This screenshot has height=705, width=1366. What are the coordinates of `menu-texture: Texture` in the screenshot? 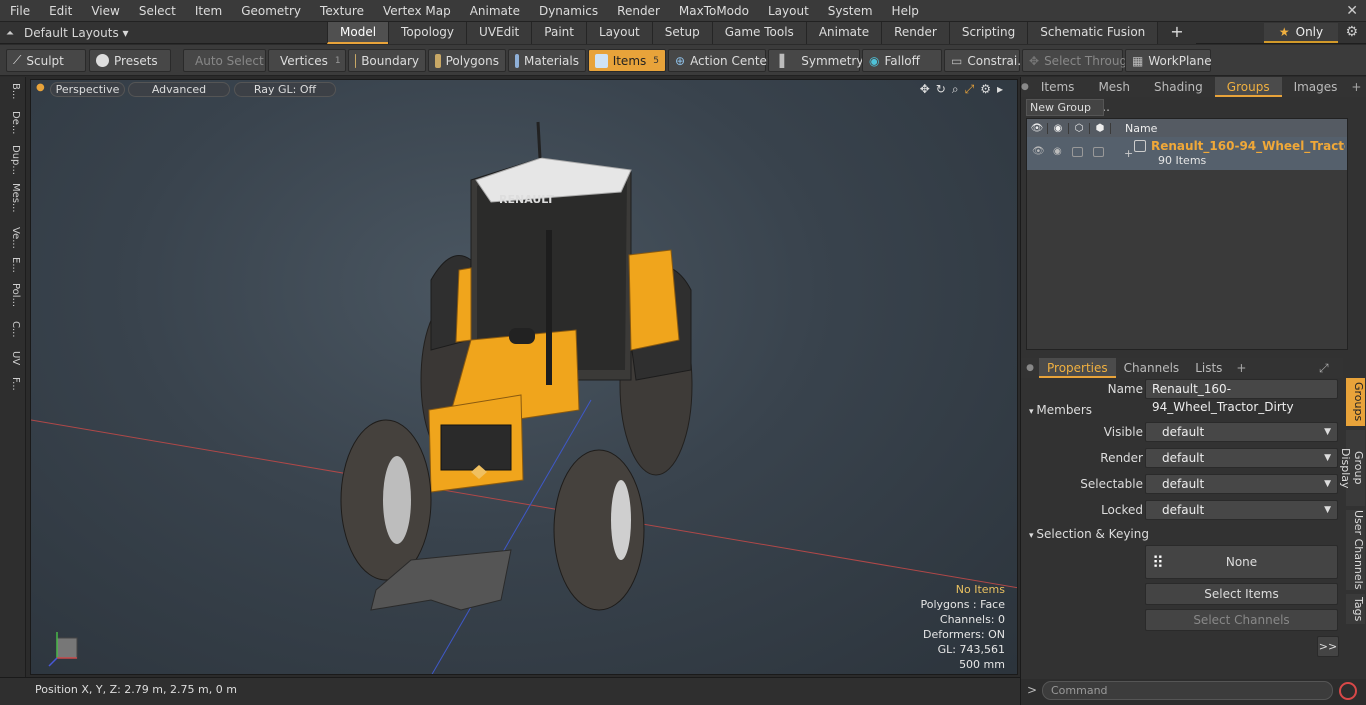 It's located at (341, 11).